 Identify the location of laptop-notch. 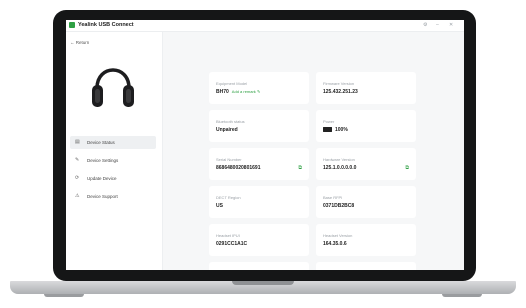
(263, 283).